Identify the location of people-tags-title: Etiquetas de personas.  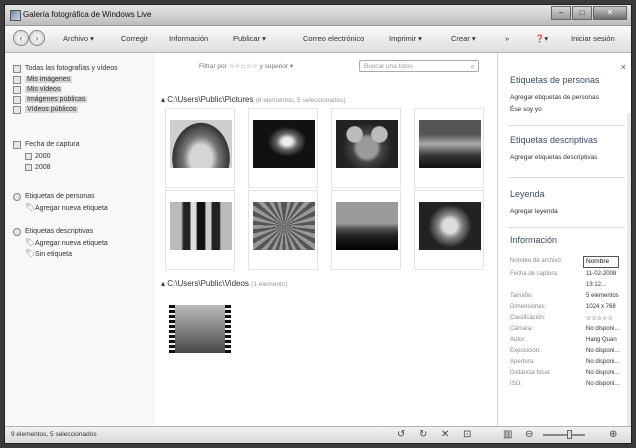
(555, 80).